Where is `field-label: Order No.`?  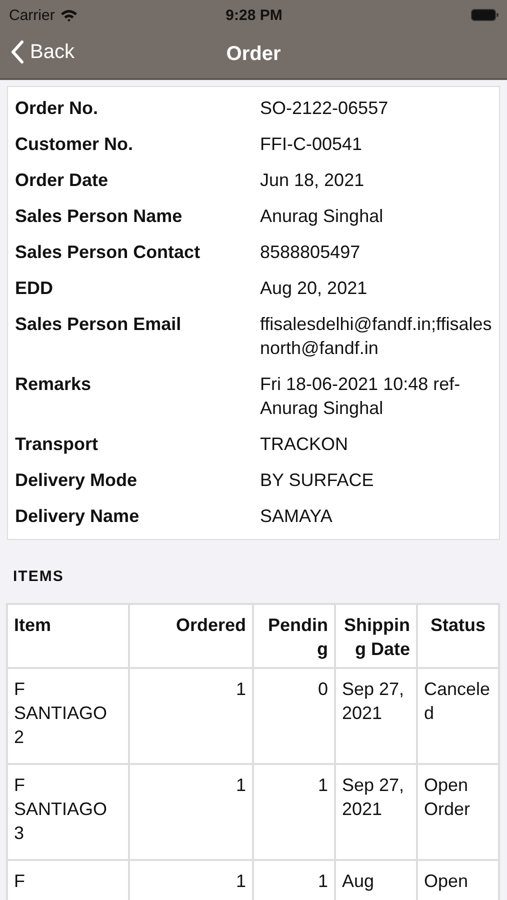 field-label: Order No. is located at coordinates (57, 108).